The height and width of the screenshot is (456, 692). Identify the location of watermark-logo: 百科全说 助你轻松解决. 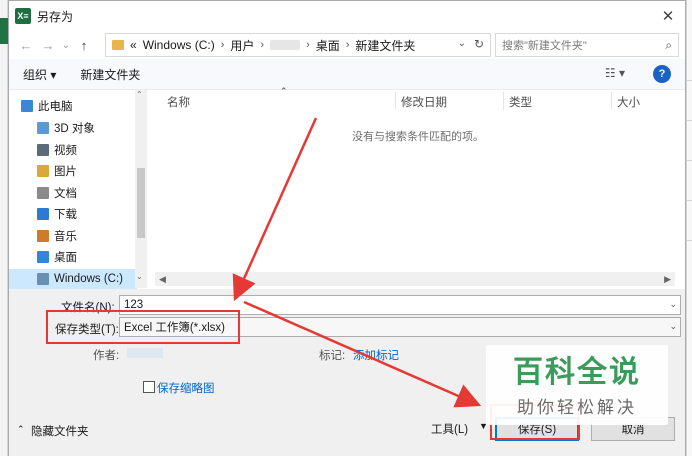
(577, 385).